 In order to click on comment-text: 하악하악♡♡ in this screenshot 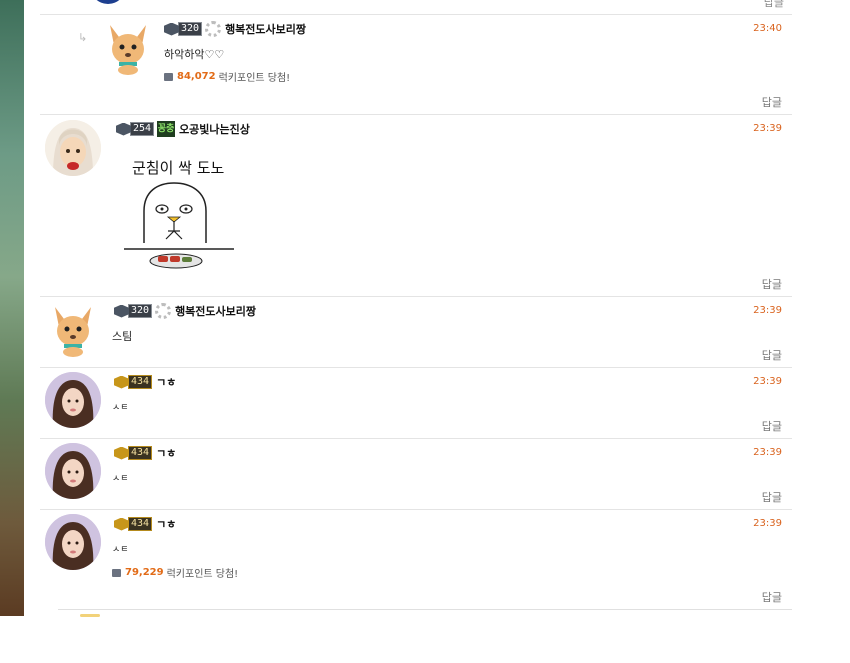, I will do `click(194, 54)`.